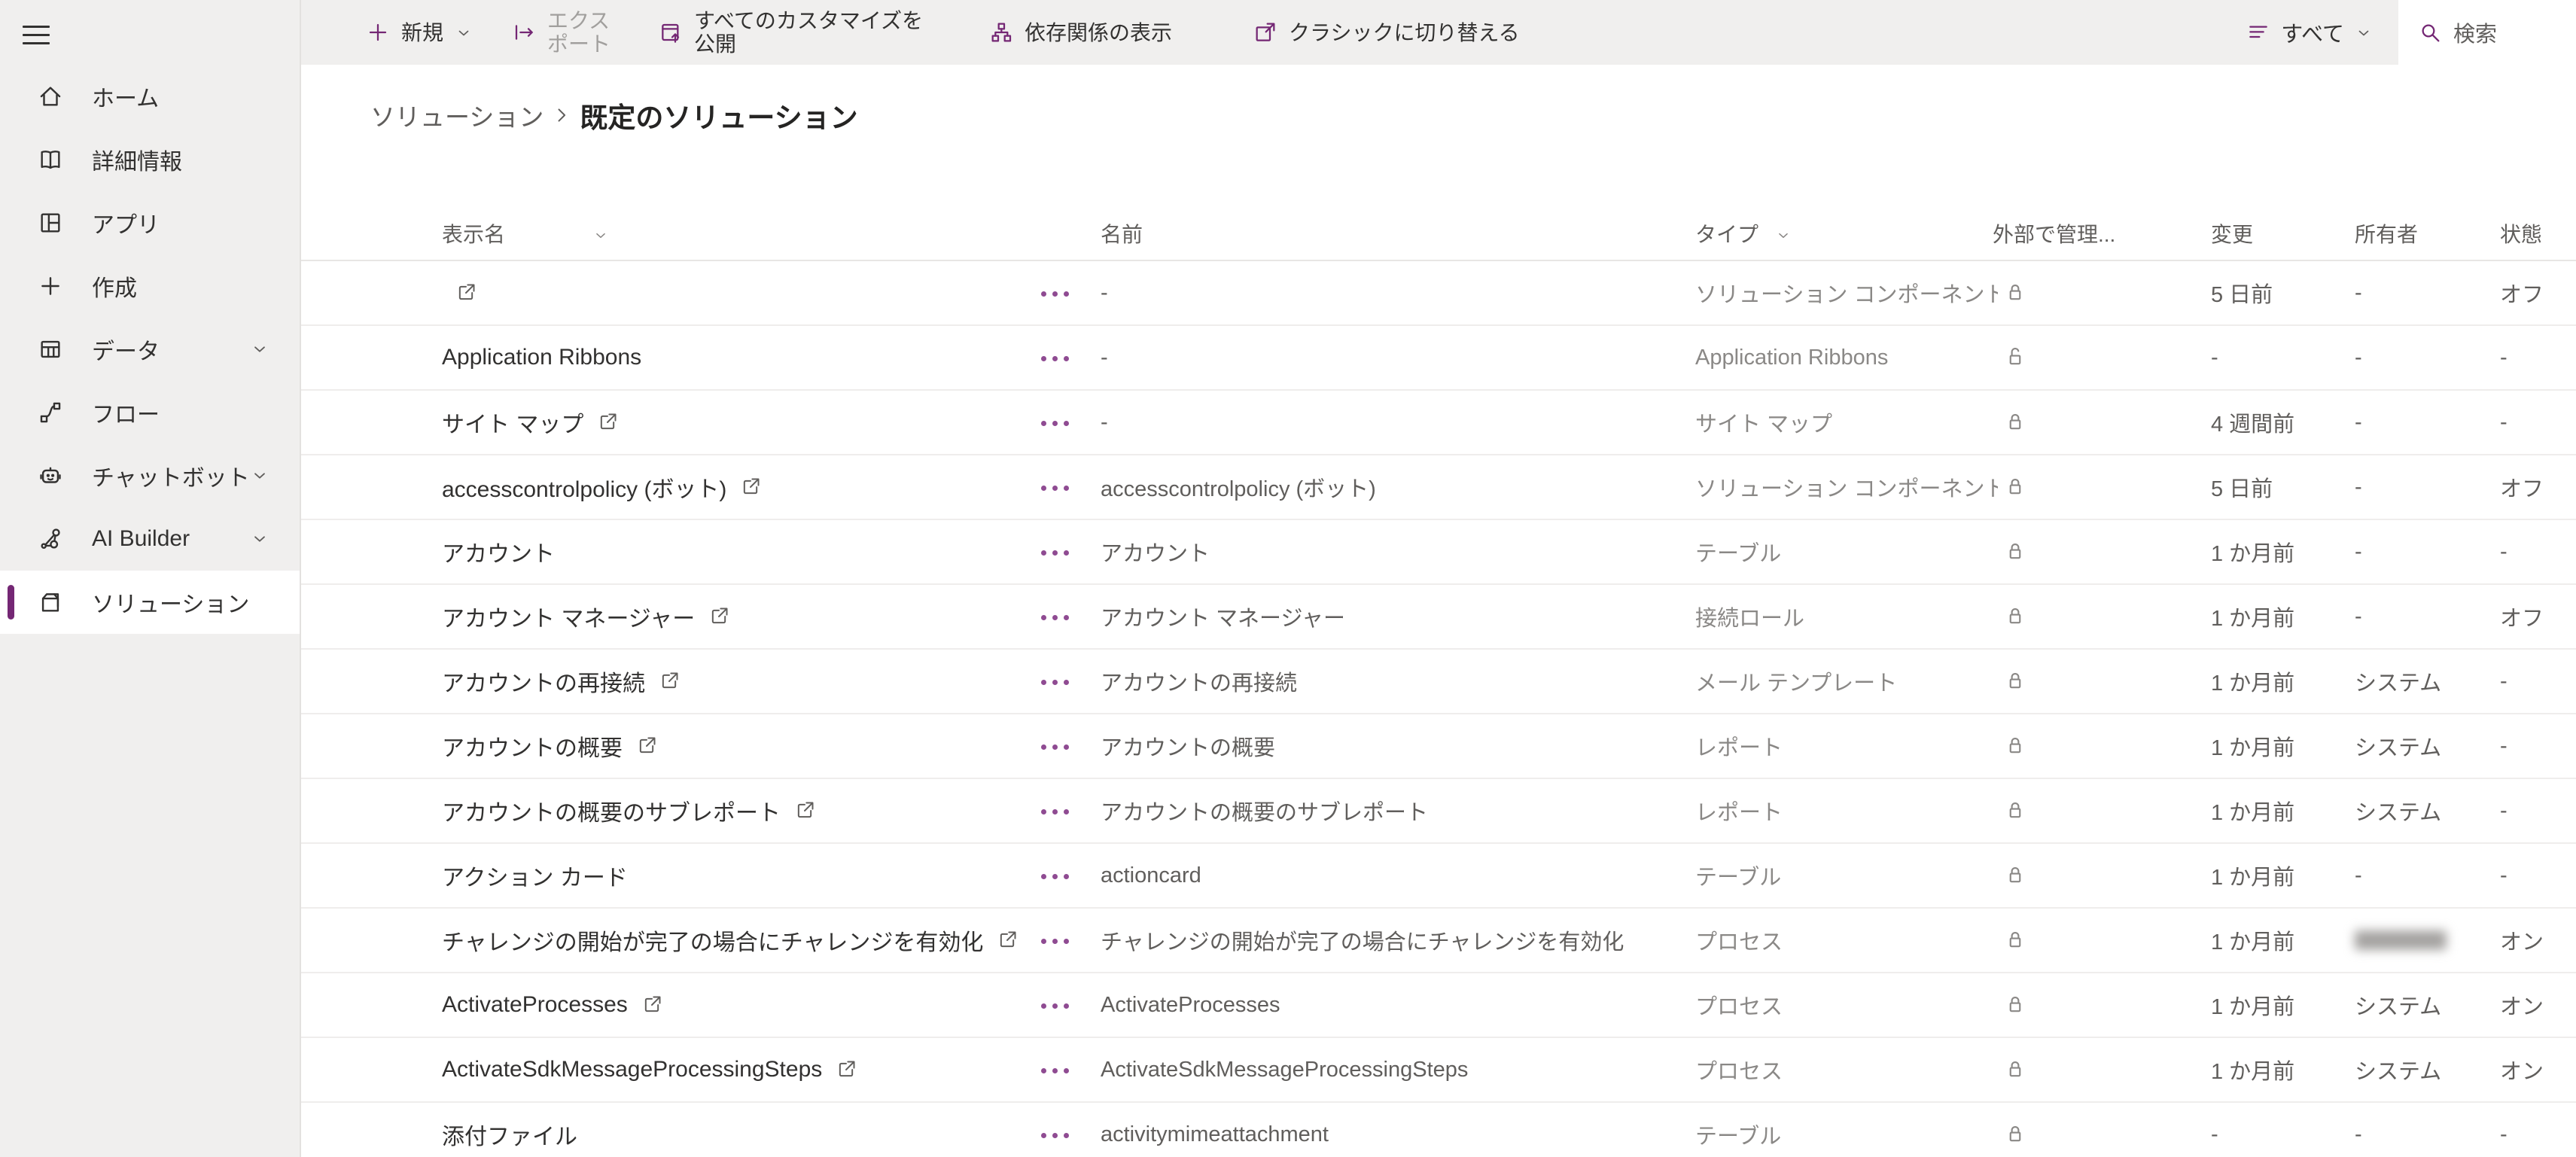  What do you see at coordinates (419, 32) in the screenshot?
I see `new-button: 新規` at bounding box center [419, 32].